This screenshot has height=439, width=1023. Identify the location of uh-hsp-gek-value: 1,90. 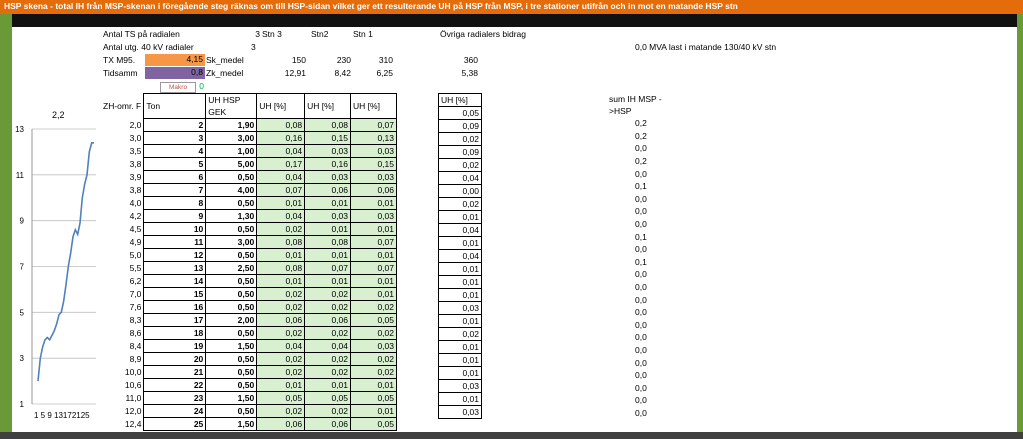
(231, 125).